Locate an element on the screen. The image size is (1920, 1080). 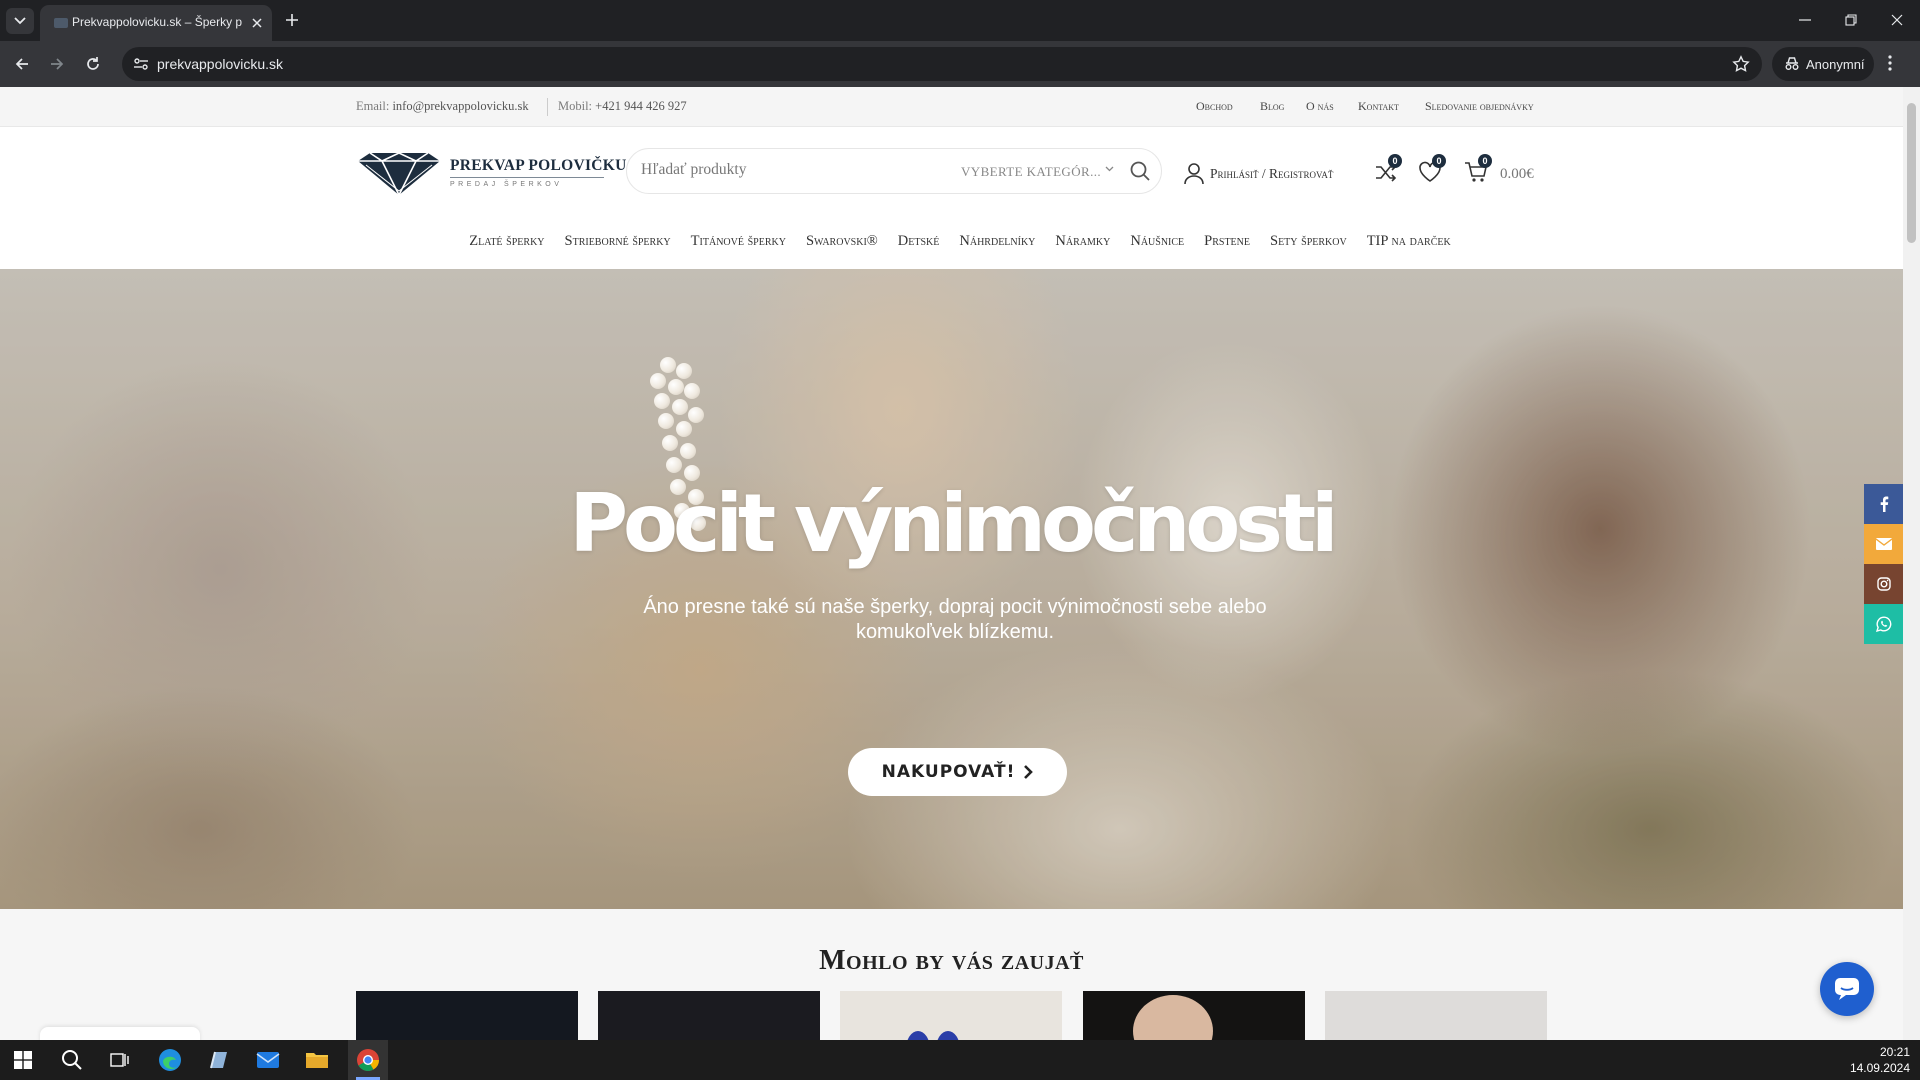
start-button is located at coordinates (23, 1060).